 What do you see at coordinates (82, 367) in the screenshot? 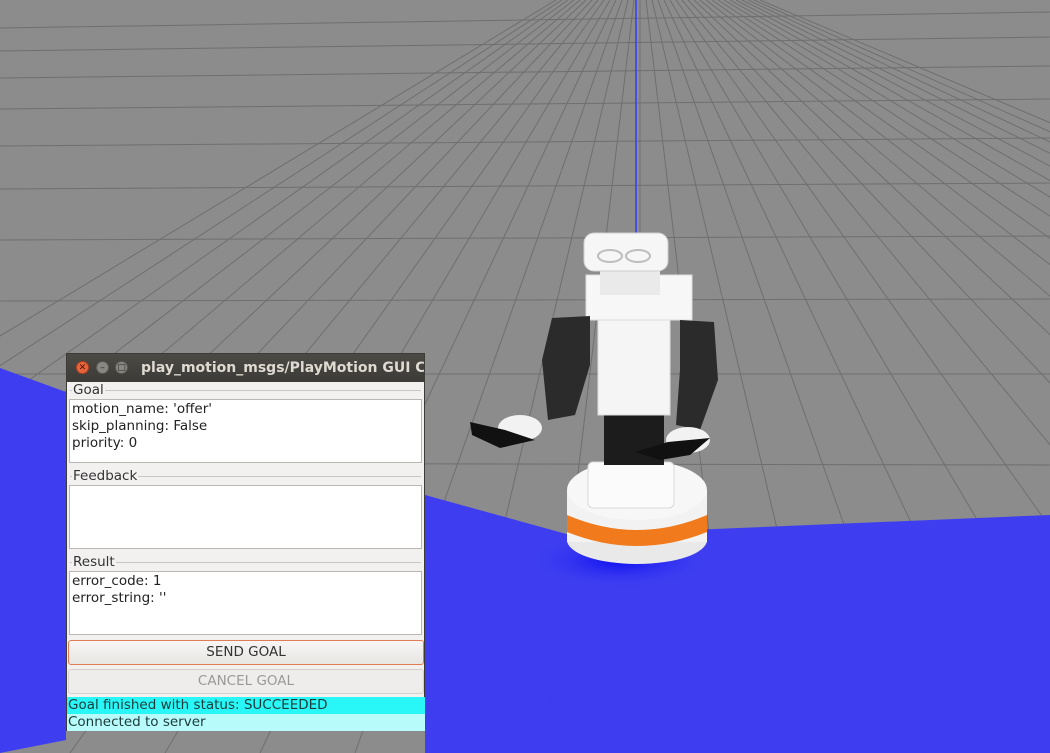
I see `close-icon: ✕` at bounding box center [82, 367].